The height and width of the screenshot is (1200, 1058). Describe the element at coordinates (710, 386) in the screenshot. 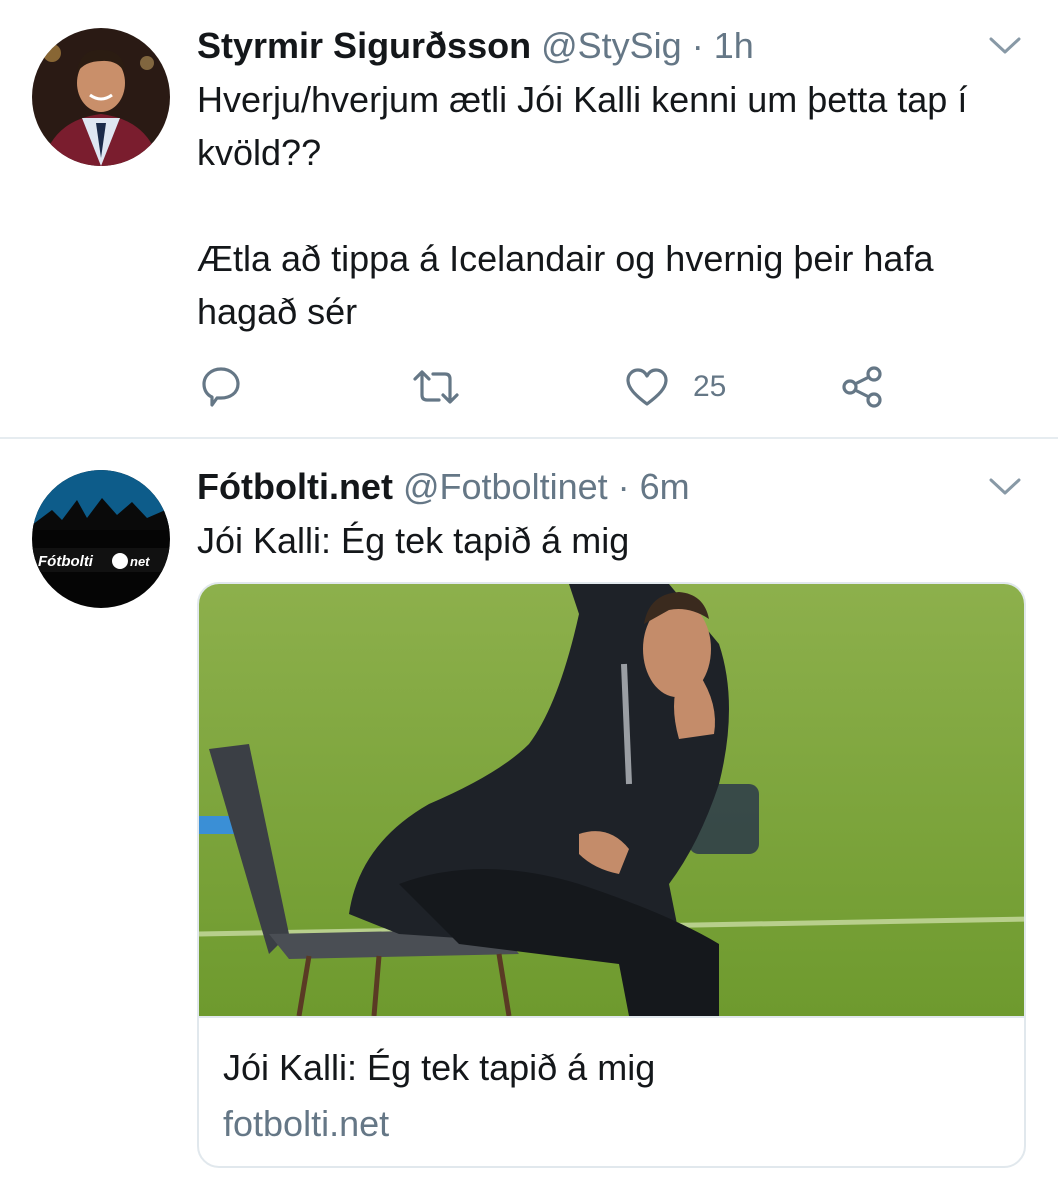

I see `like-count: 25` at that location.